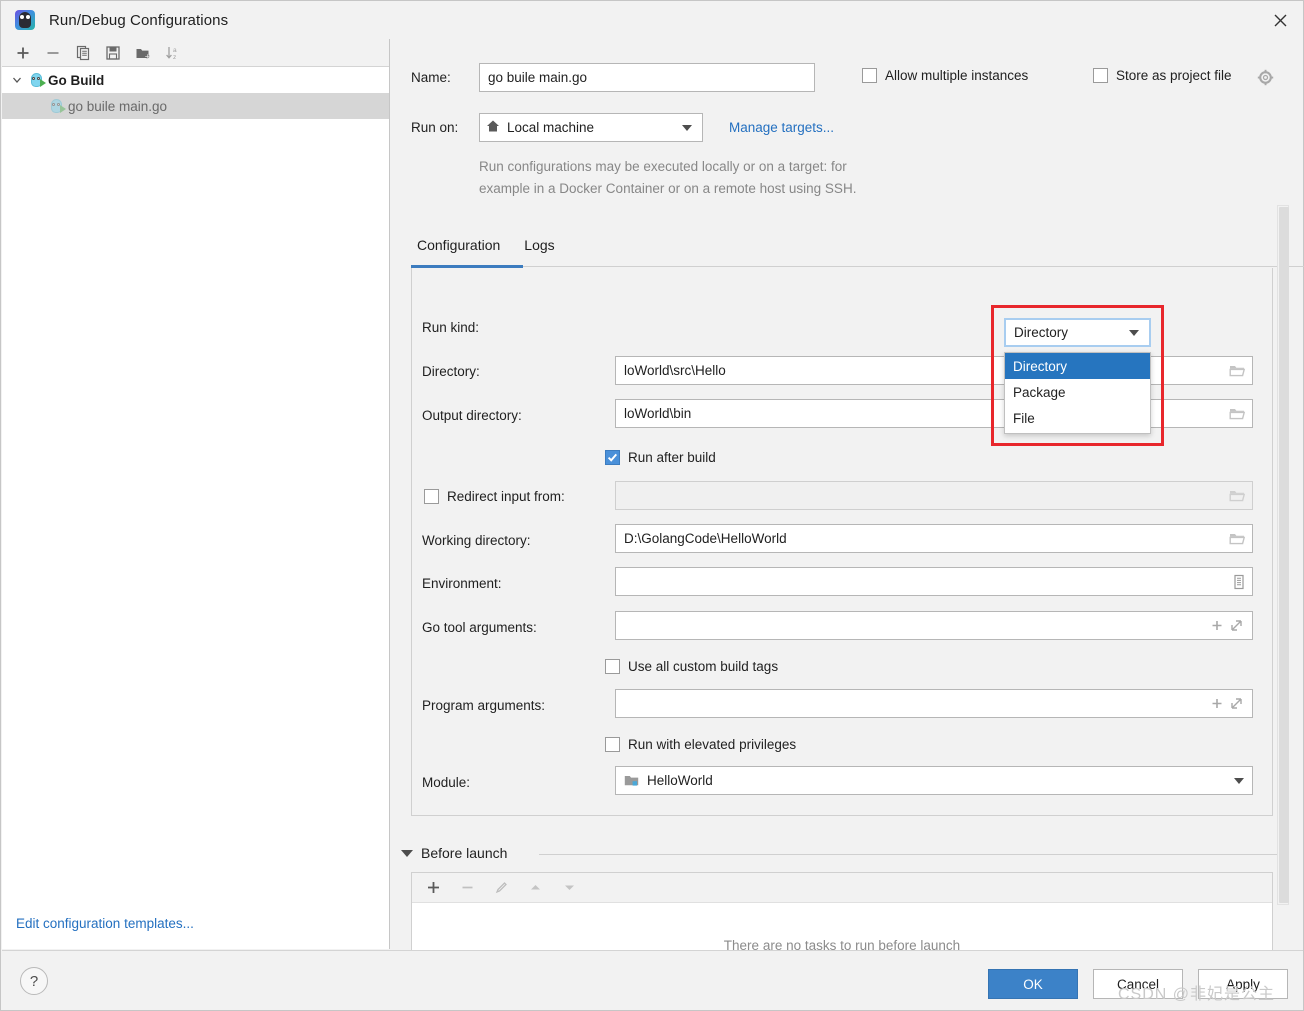  Describe the element at coordinates (431, 77) in the screenshot. I see `name-label: Name:` at that location.